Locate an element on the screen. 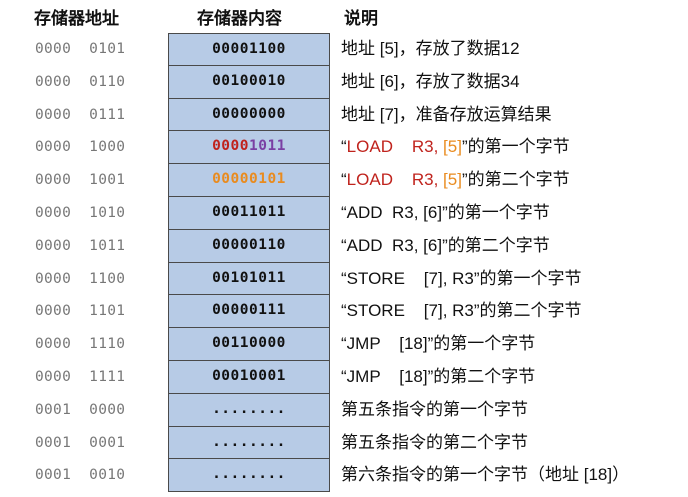 The image size is (688, 497). content-cell: 00010001 is located at coordinates (249, 377).